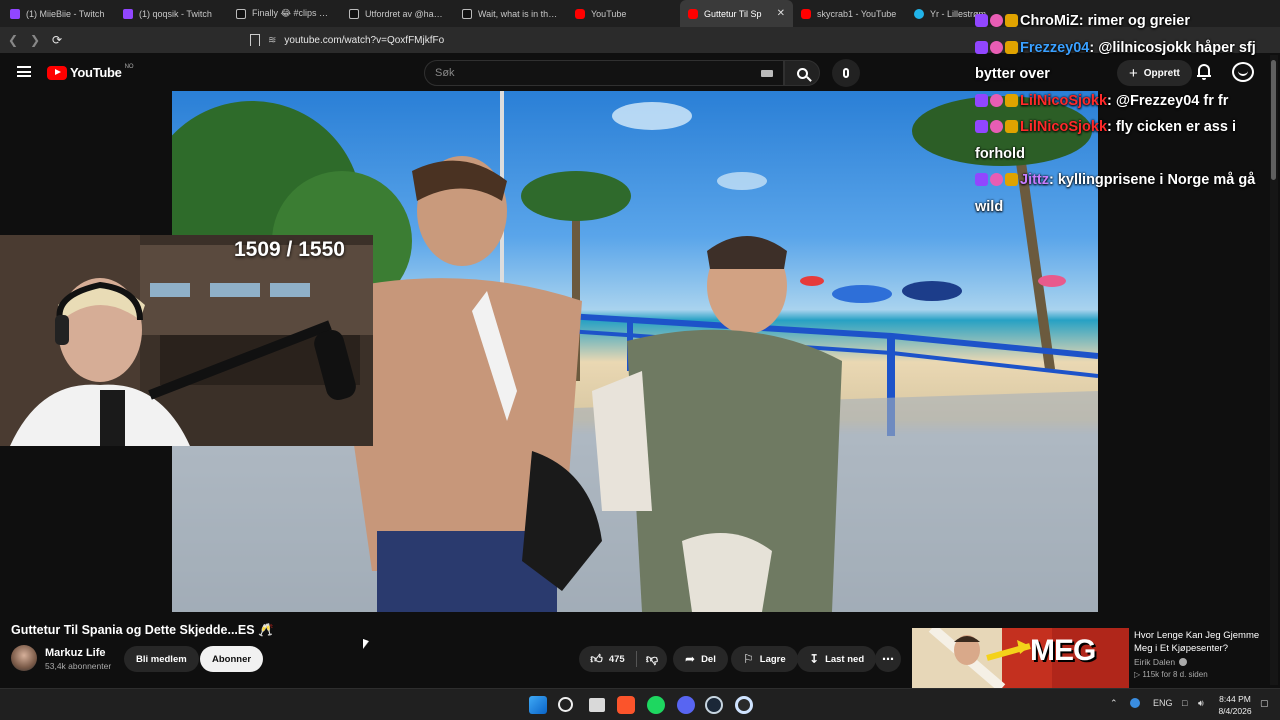 The image size is (1280, 720). I want to click on bookmark-icon, so click(255, 40).